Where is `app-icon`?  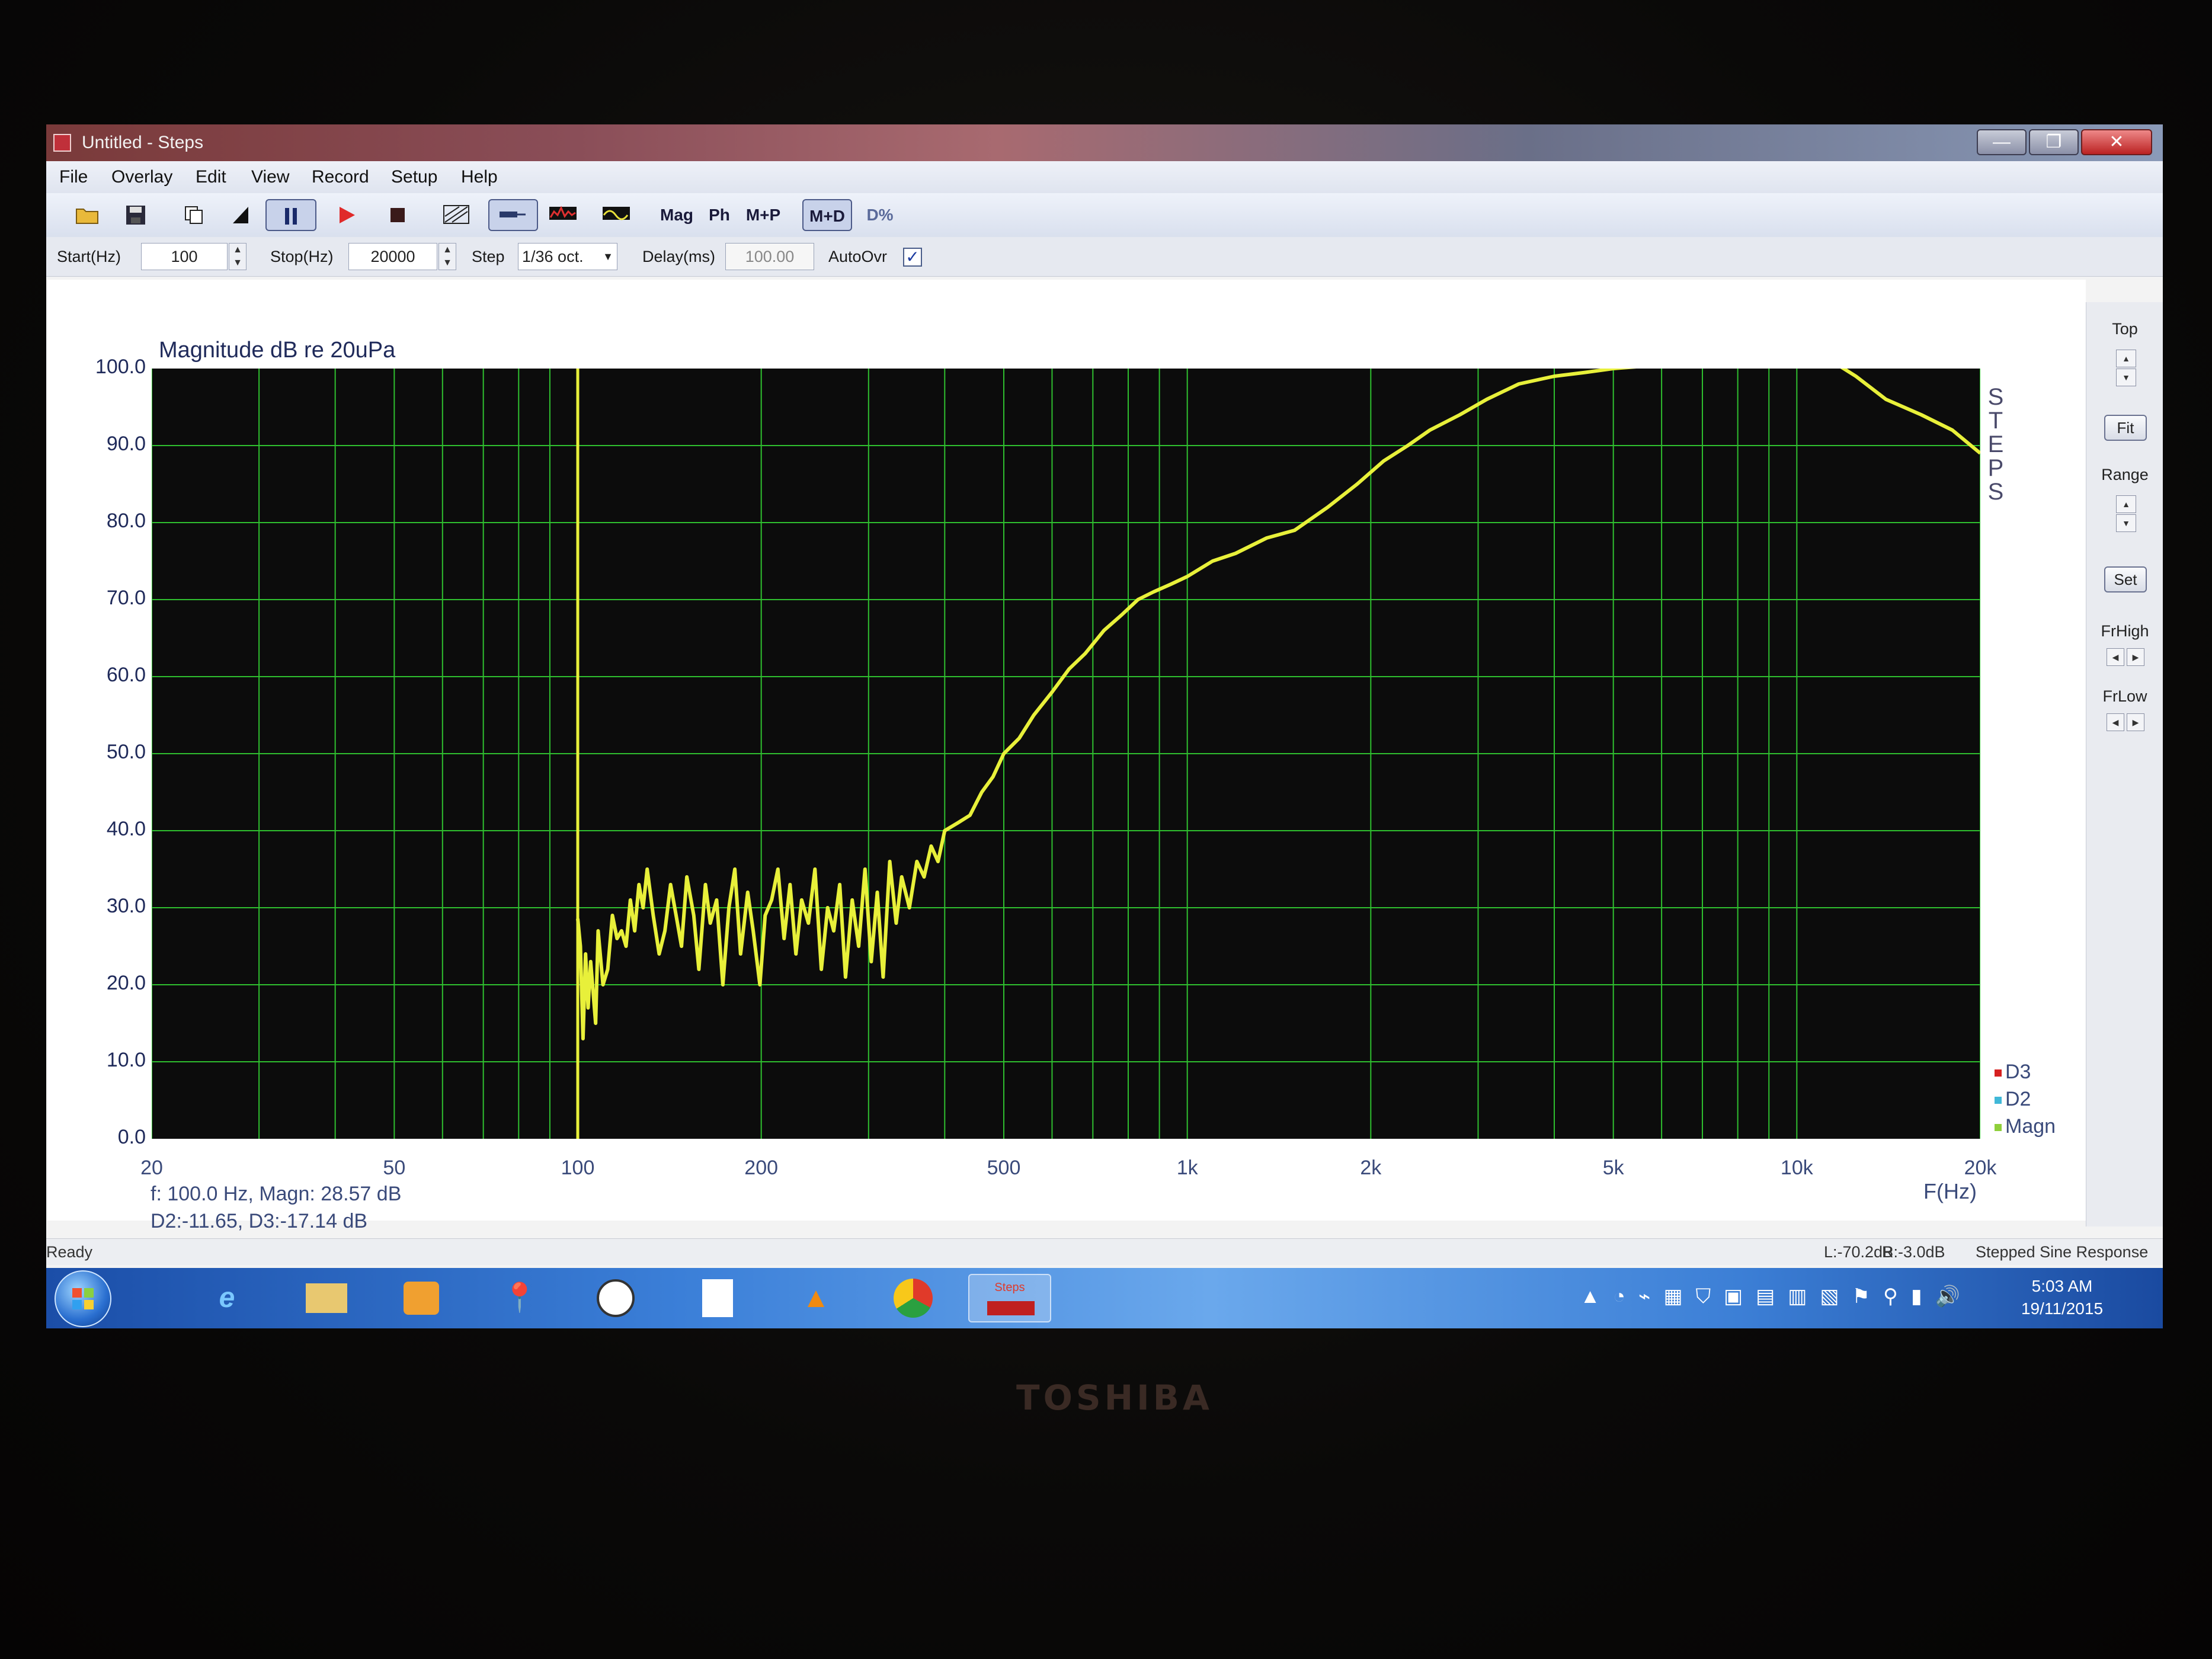 app-icon is located at coordinates (62, 143).